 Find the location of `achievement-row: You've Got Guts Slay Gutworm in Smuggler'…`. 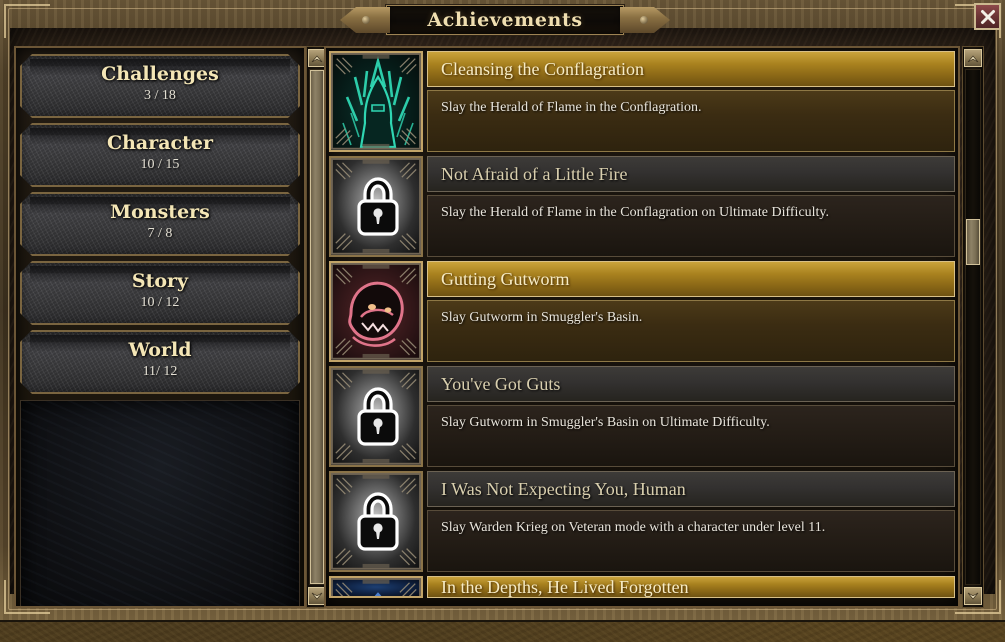

achievement-row: You've Got Guts Slay Gutworm in Smuggler'… is located at coordinates (642, 416).